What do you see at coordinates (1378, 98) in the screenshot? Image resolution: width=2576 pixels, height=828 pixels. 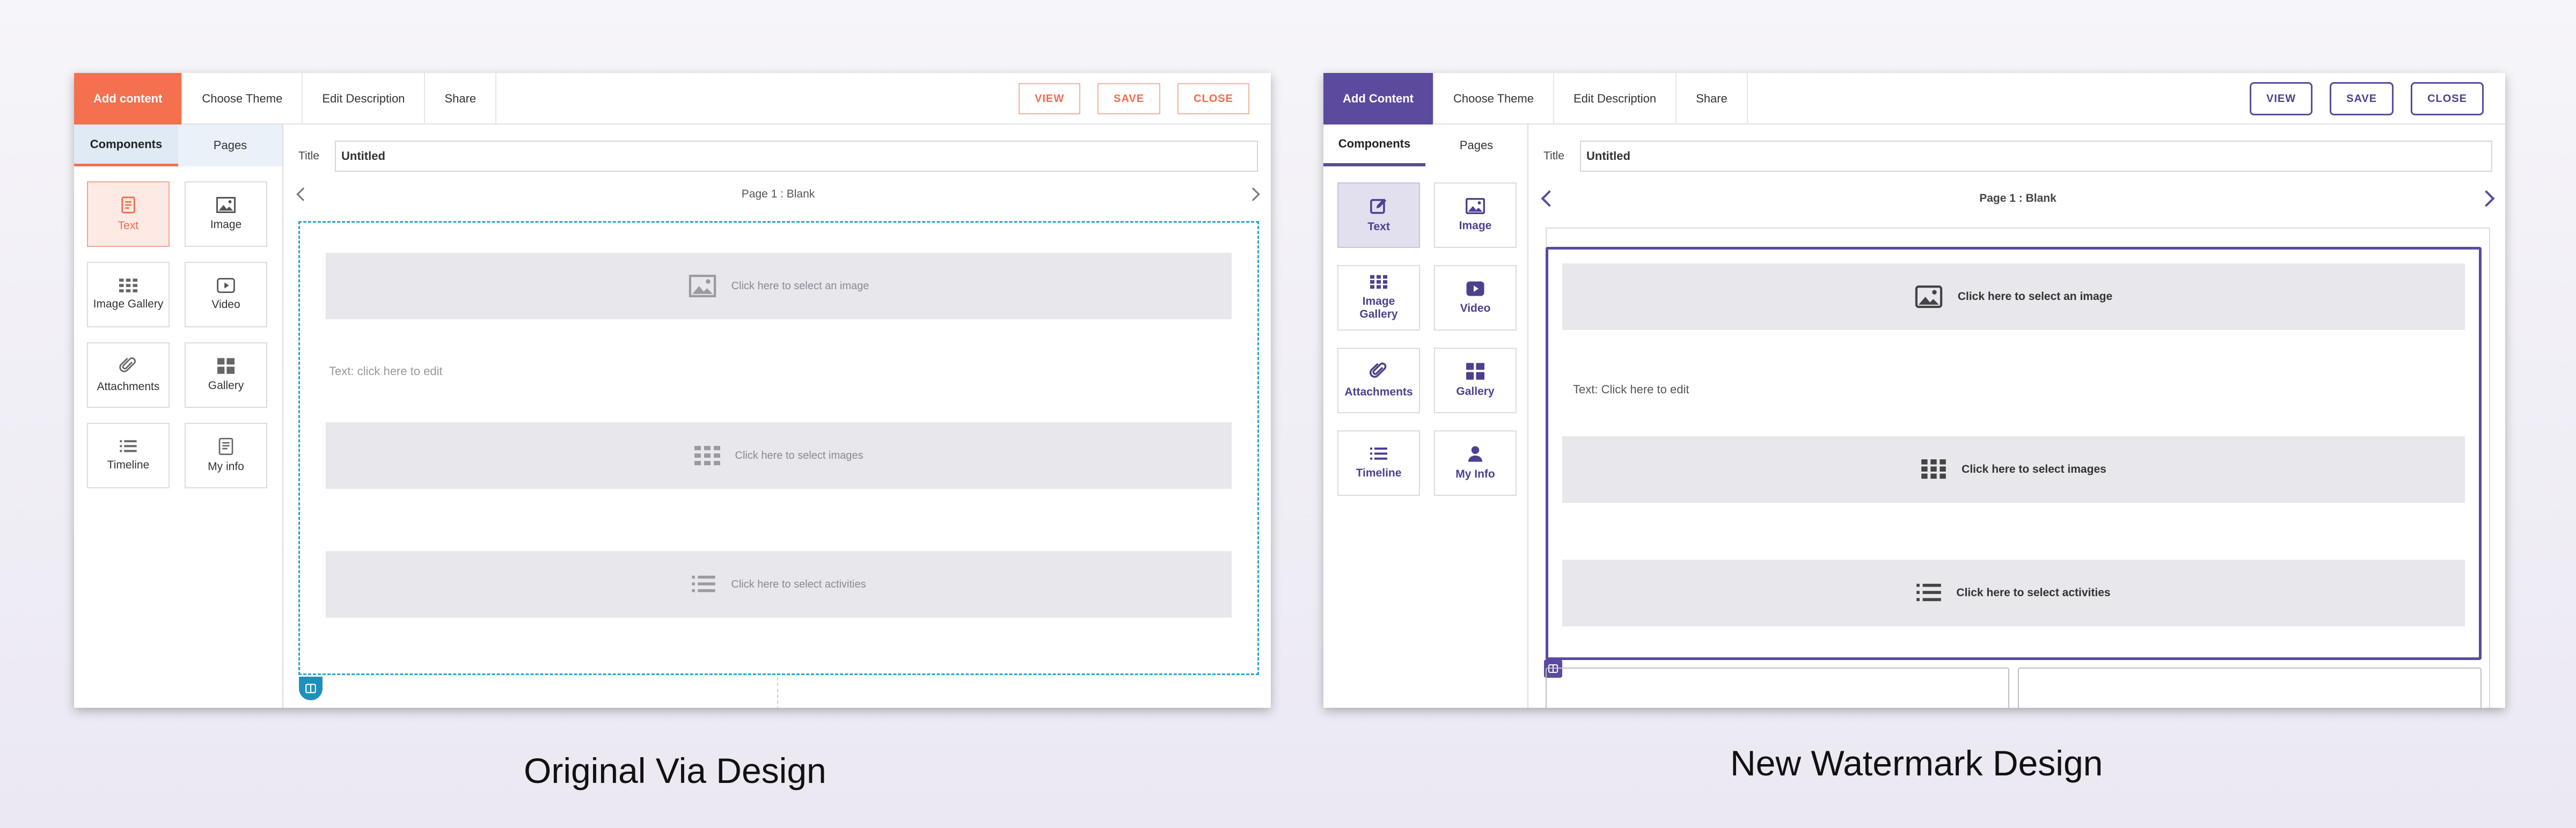 I see `tab-add-content: Add Content` at bounding box center [1378, 98].